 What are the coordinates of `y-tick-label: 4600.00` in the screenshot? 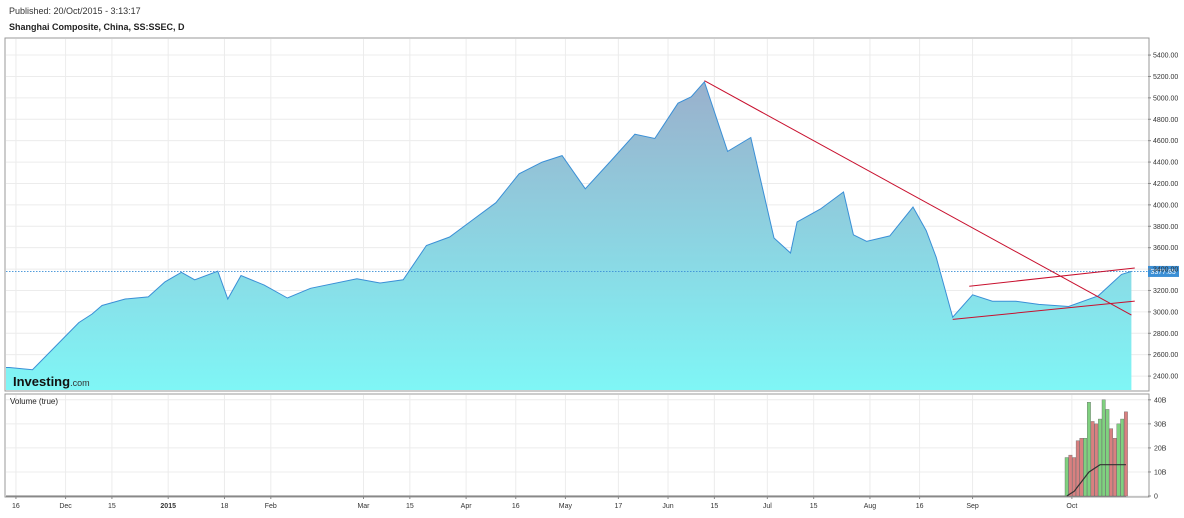 It's located at (1165, 141).